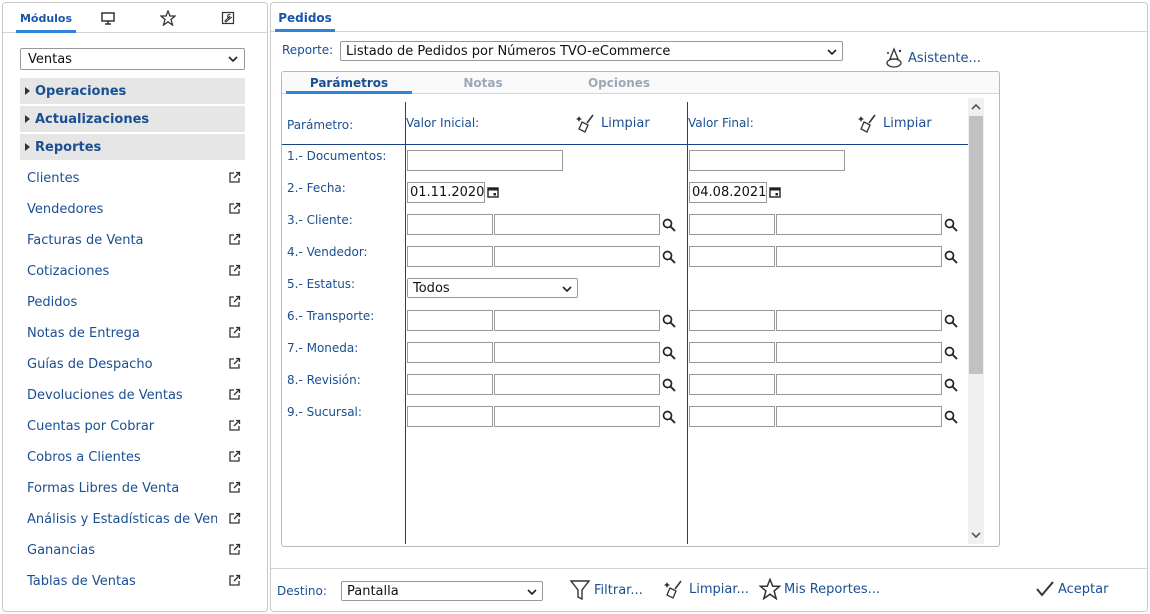  What do you see at coordinates (136, 457) in the screenshot?
I see `module-item: Cobros a Clientes` at bounding box center [136, 457].